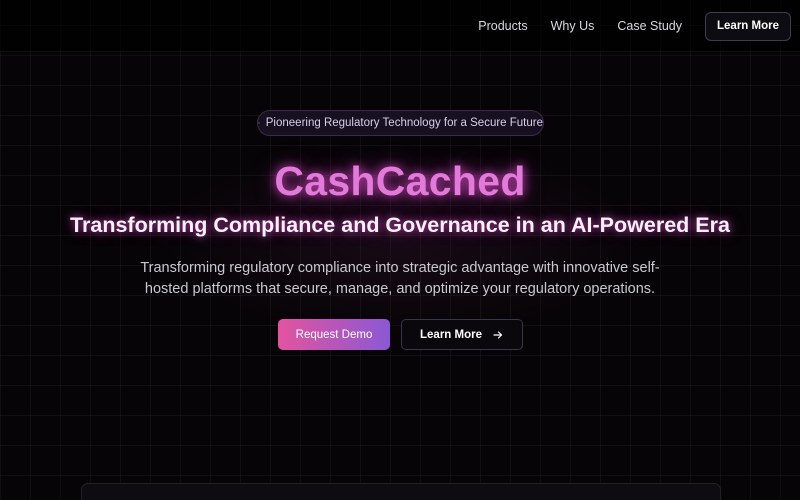  I want to click on request-demo-label: Request Demo, so click(334, 334).